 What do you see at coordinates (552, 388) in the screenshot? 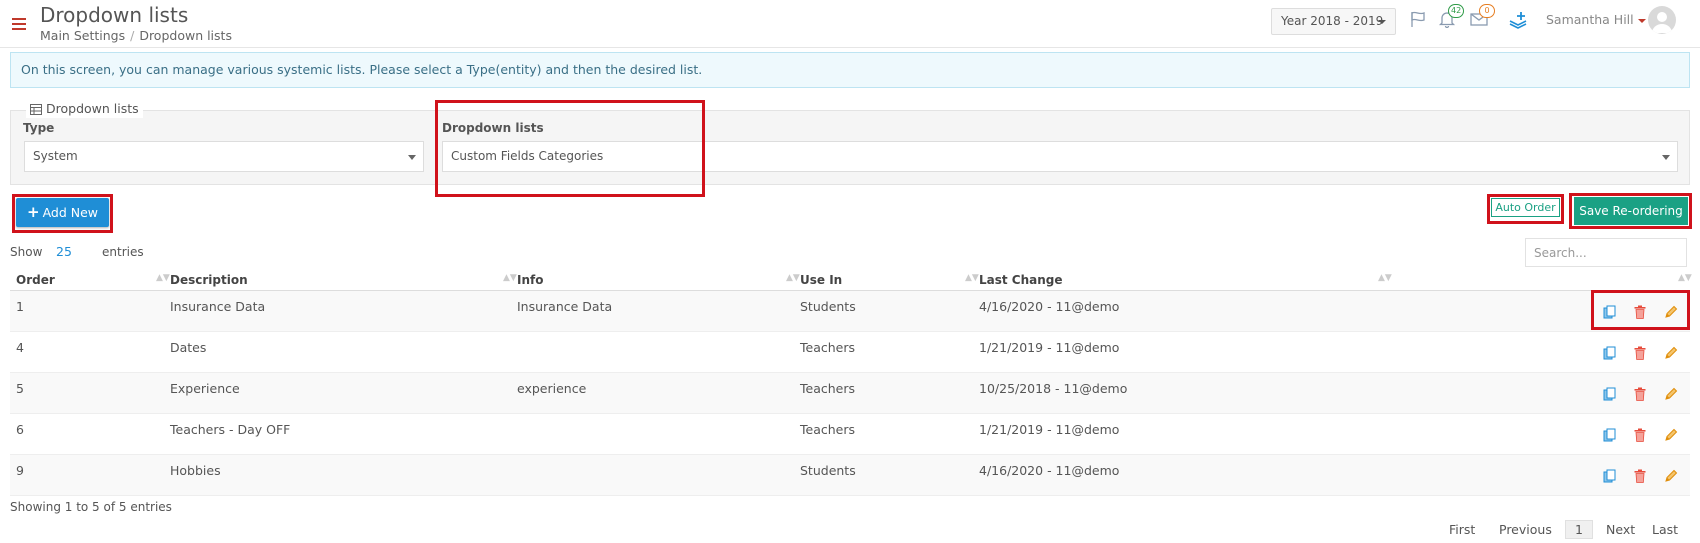
I see `cell-info: experience` at bounding box center [552, 388].